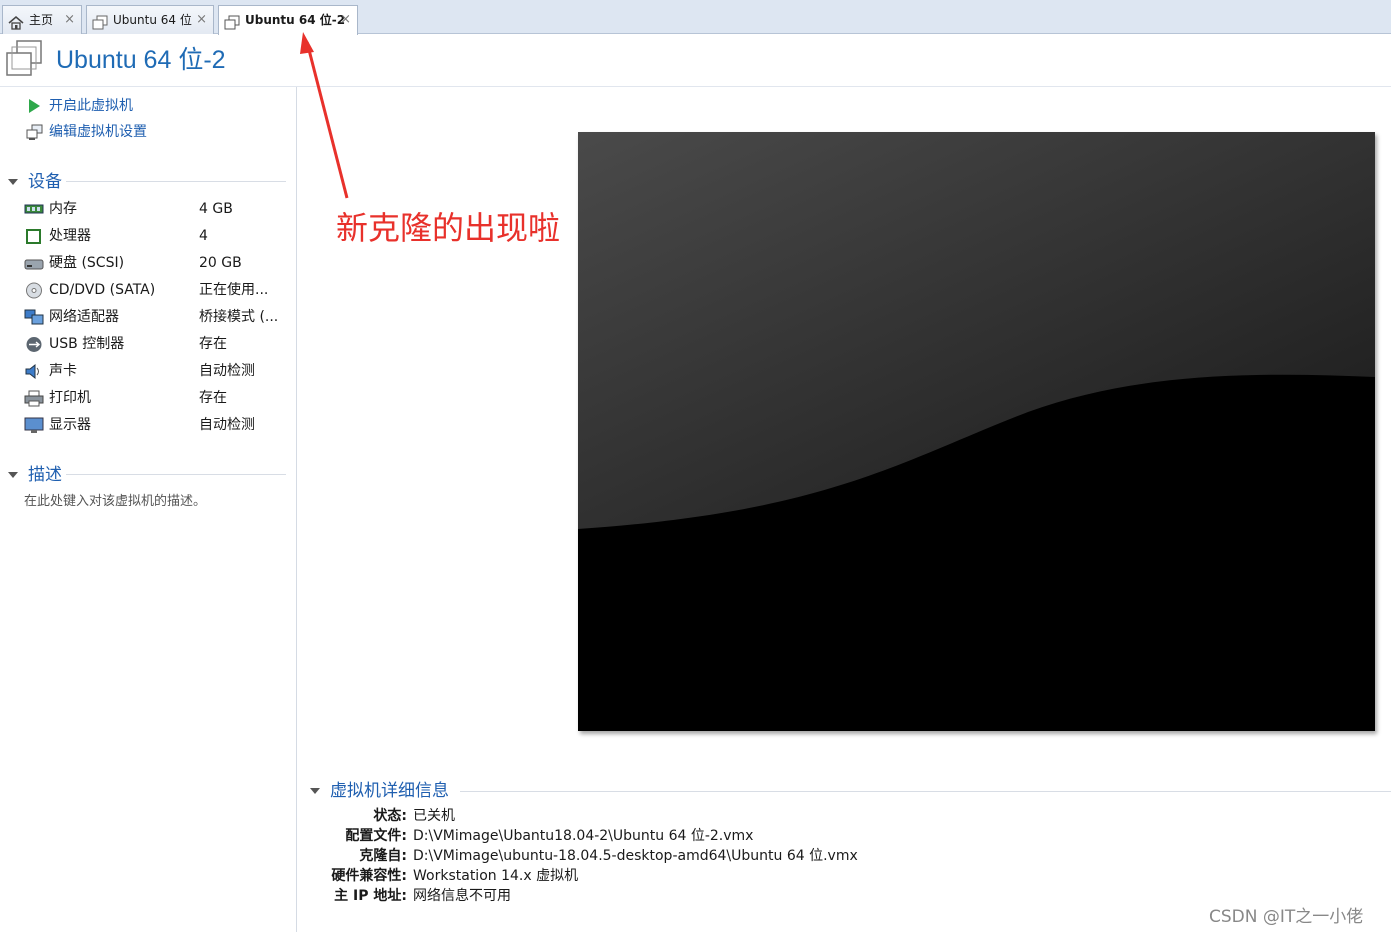  Describe the element at coordinates (220, 263) in the screenshot. I see `device-value: 20 GB` at that location.